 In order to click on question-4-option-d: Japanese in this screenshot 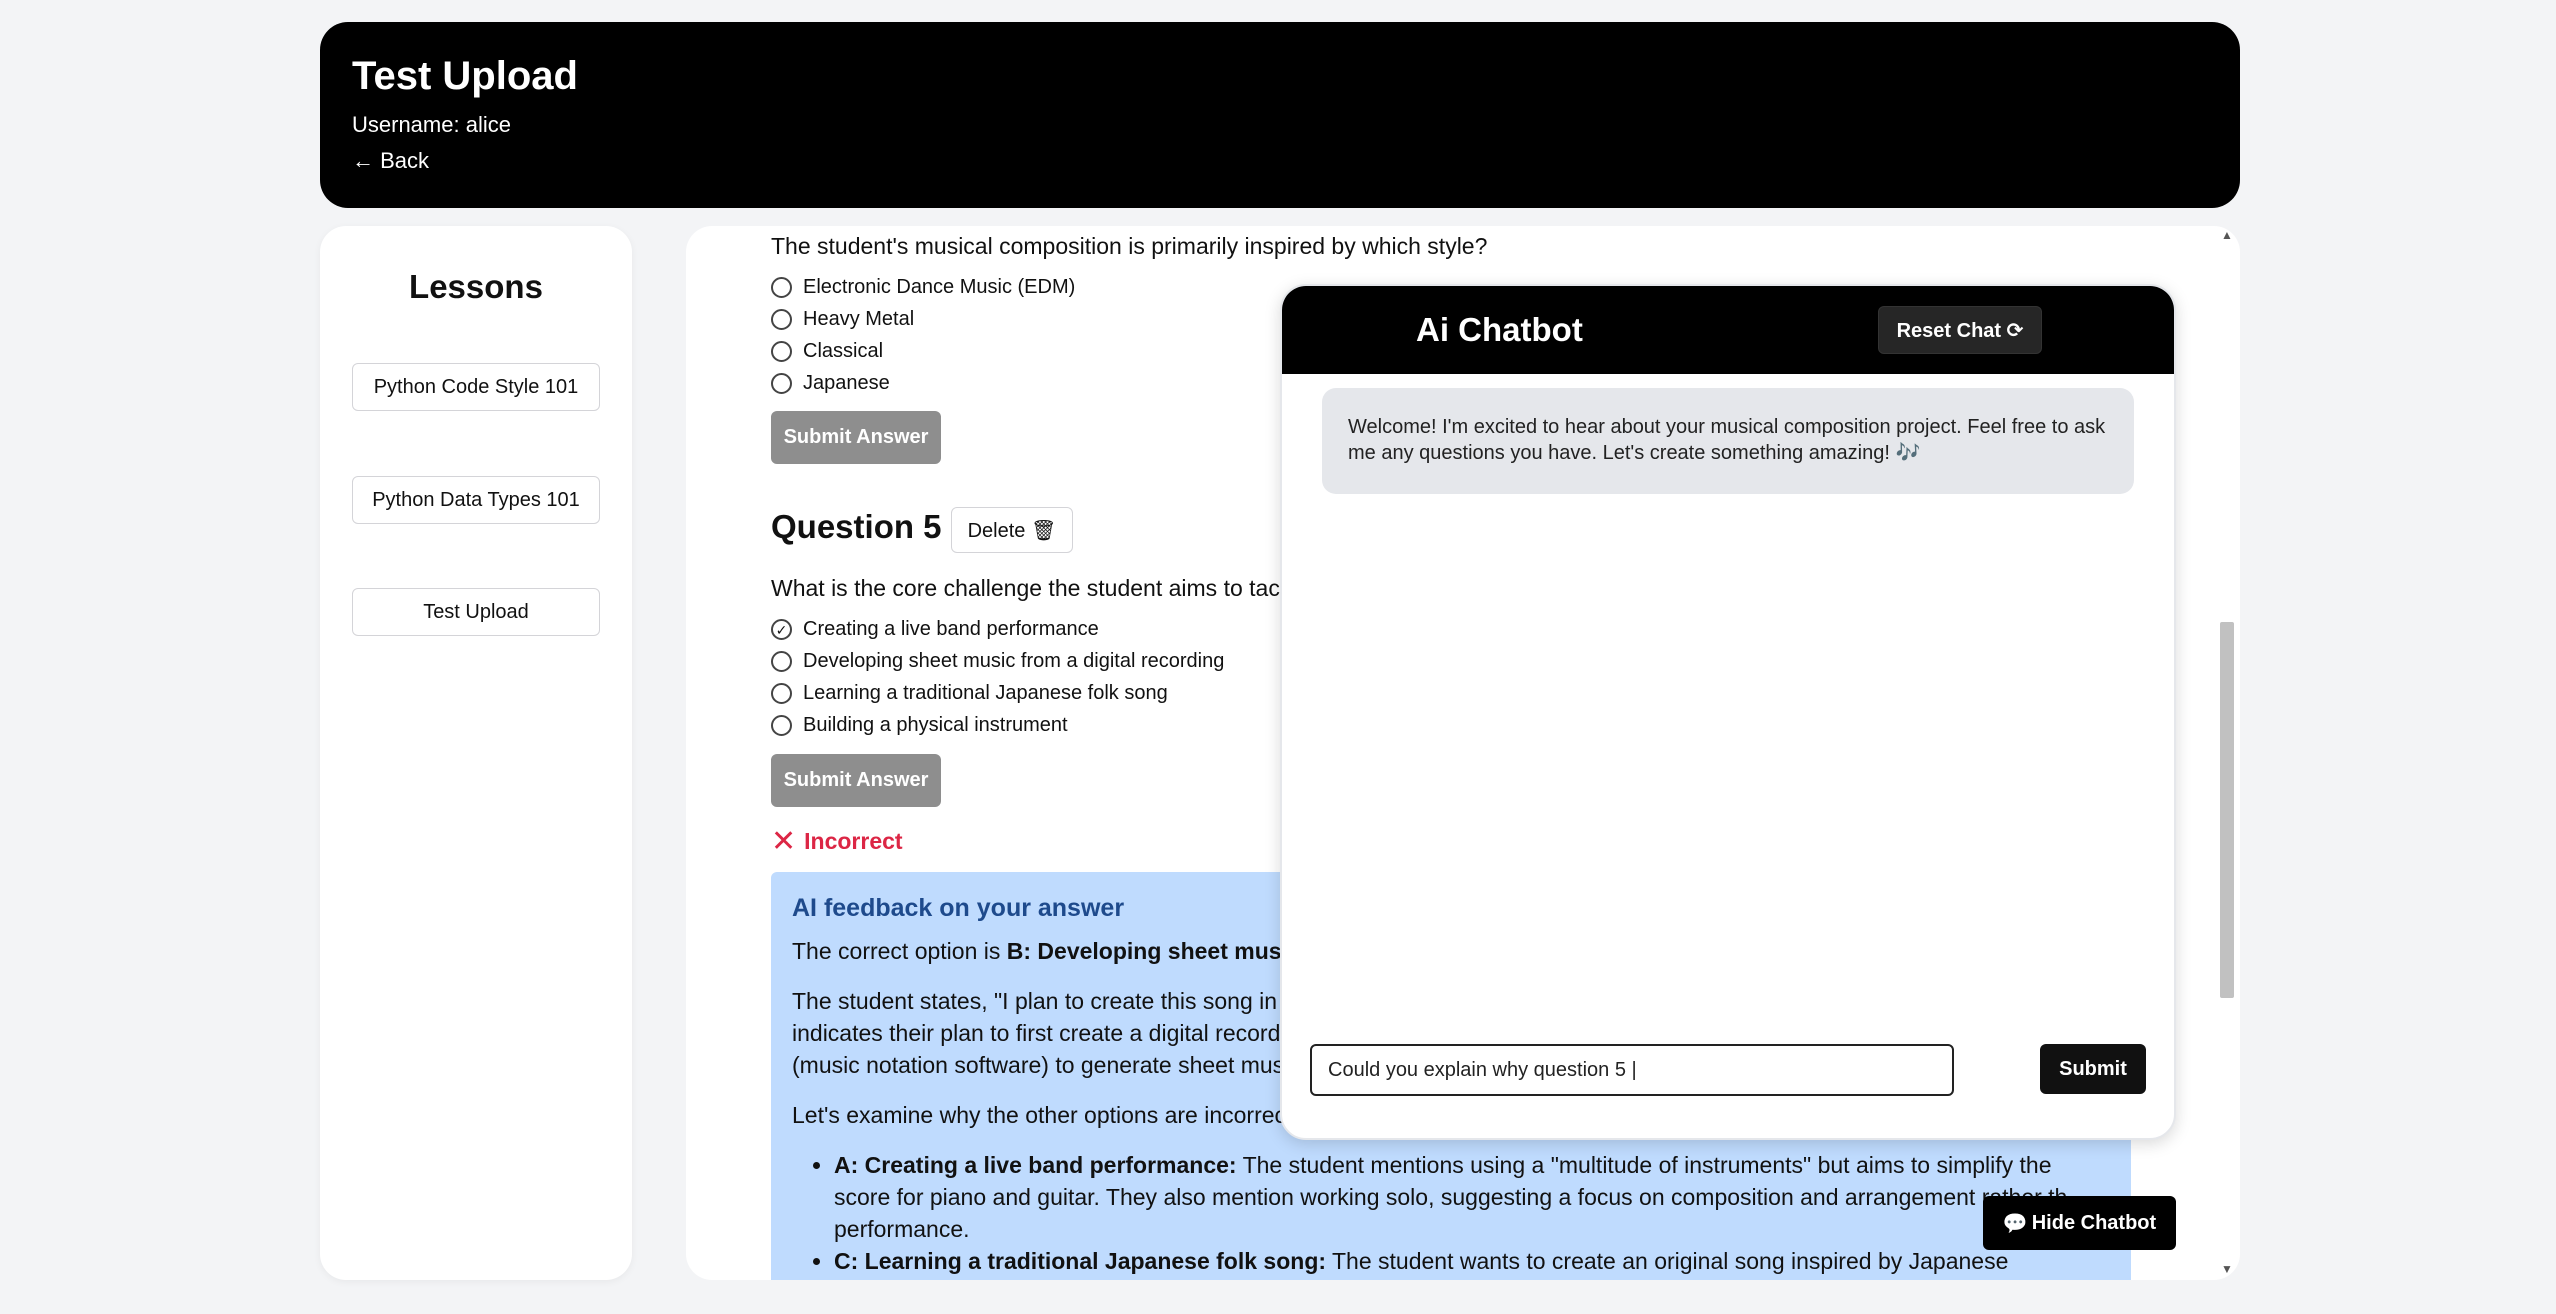, I will do `click(830, 383)`.